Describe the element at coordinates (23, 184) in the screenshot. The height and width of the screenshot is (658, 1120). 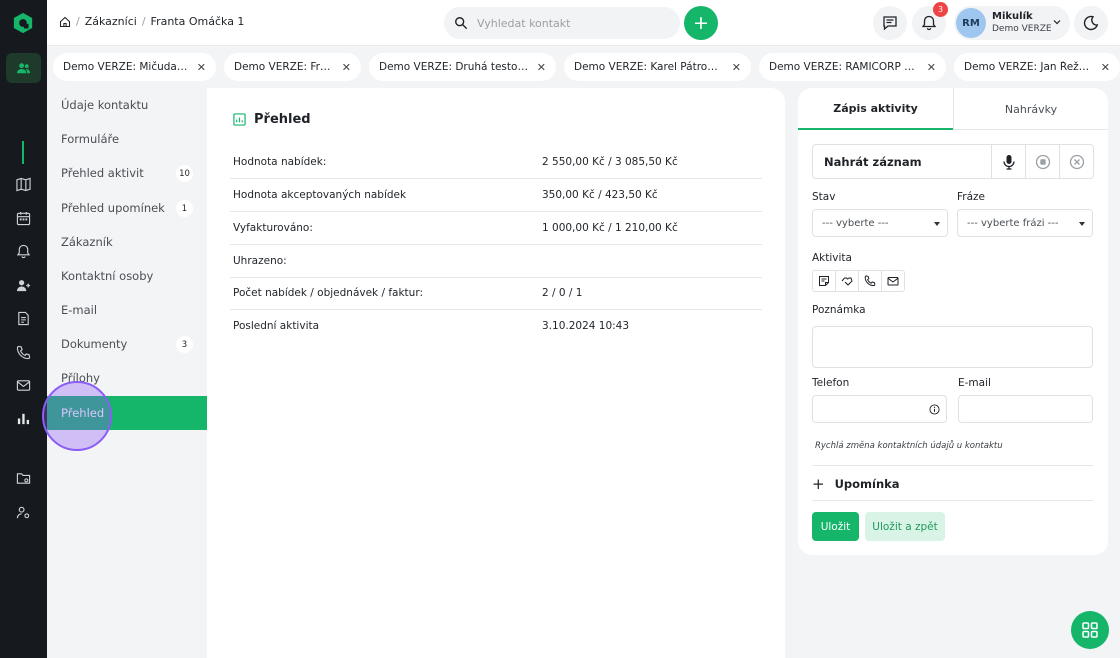
I see `rail-map-button` at that location.